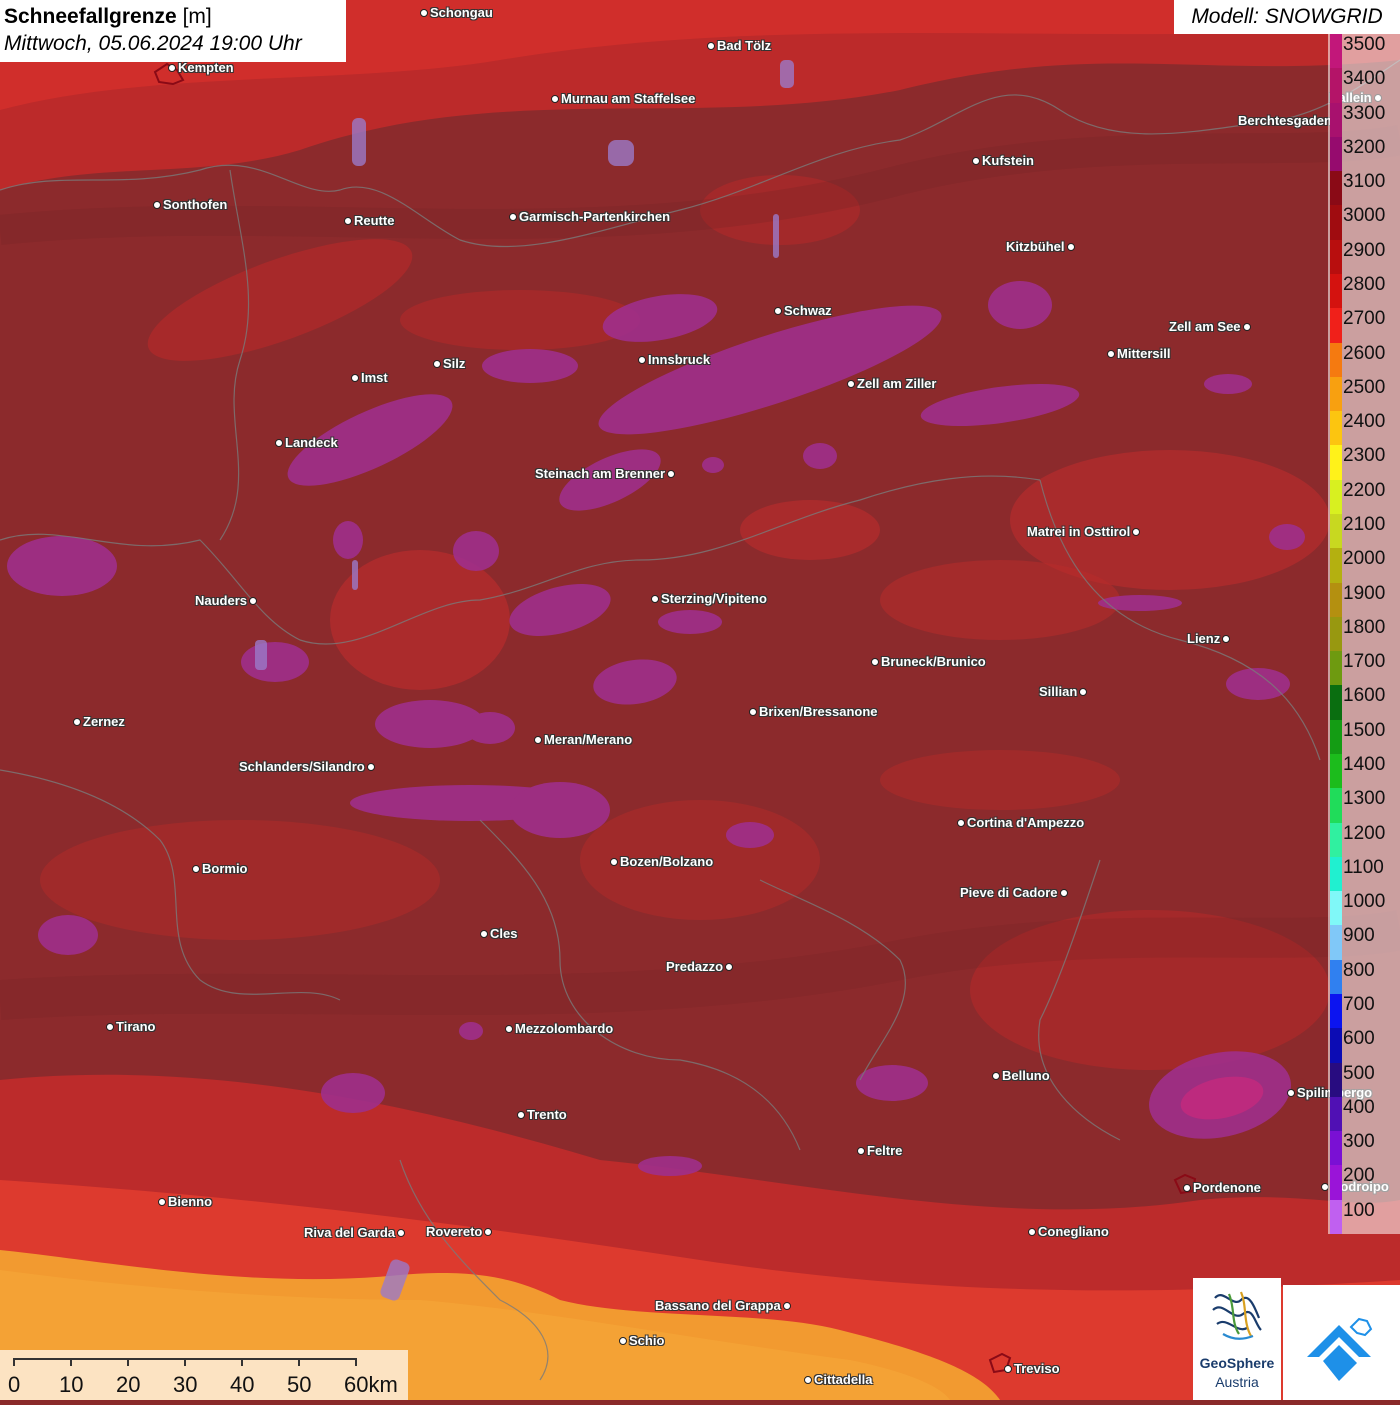 This screenshot has width=1400, height=1405. Describe the element at coordinates (1359, 1142) in the screenshot. I see `legend-label: 300` at that location.